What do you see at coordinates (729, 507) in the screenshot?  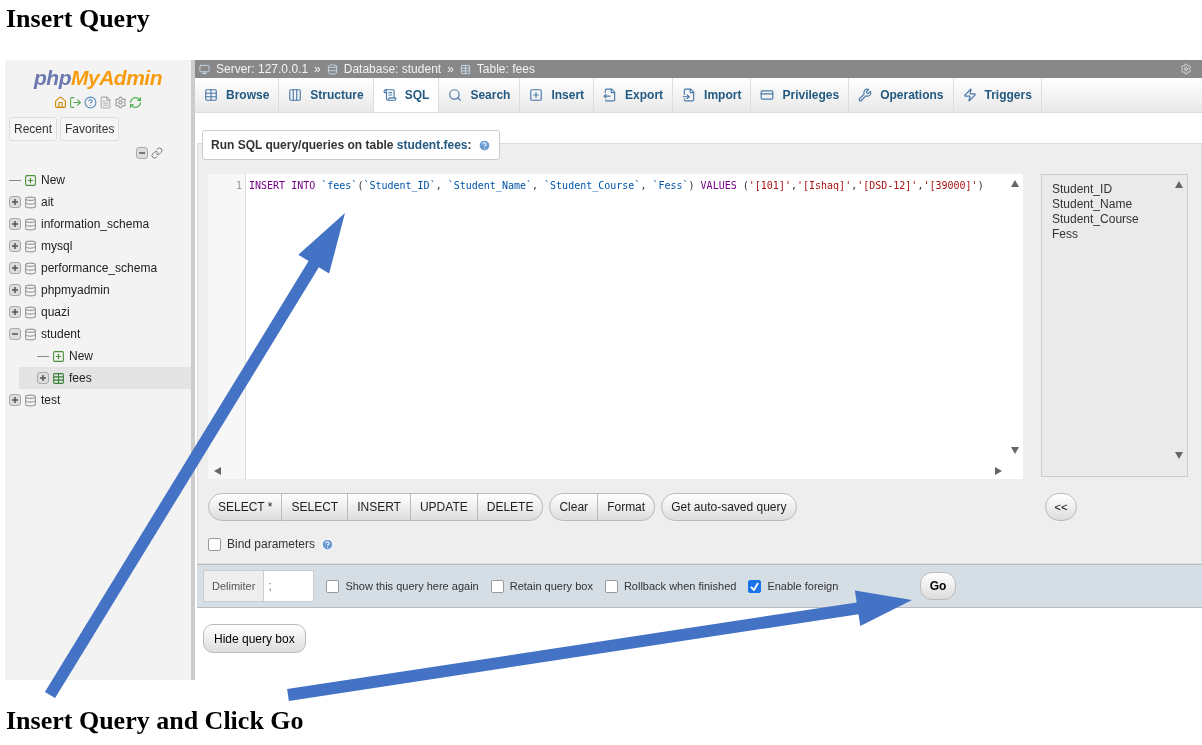 I see `query-button: Get auto-saved query` at bounding box center [729, 507].